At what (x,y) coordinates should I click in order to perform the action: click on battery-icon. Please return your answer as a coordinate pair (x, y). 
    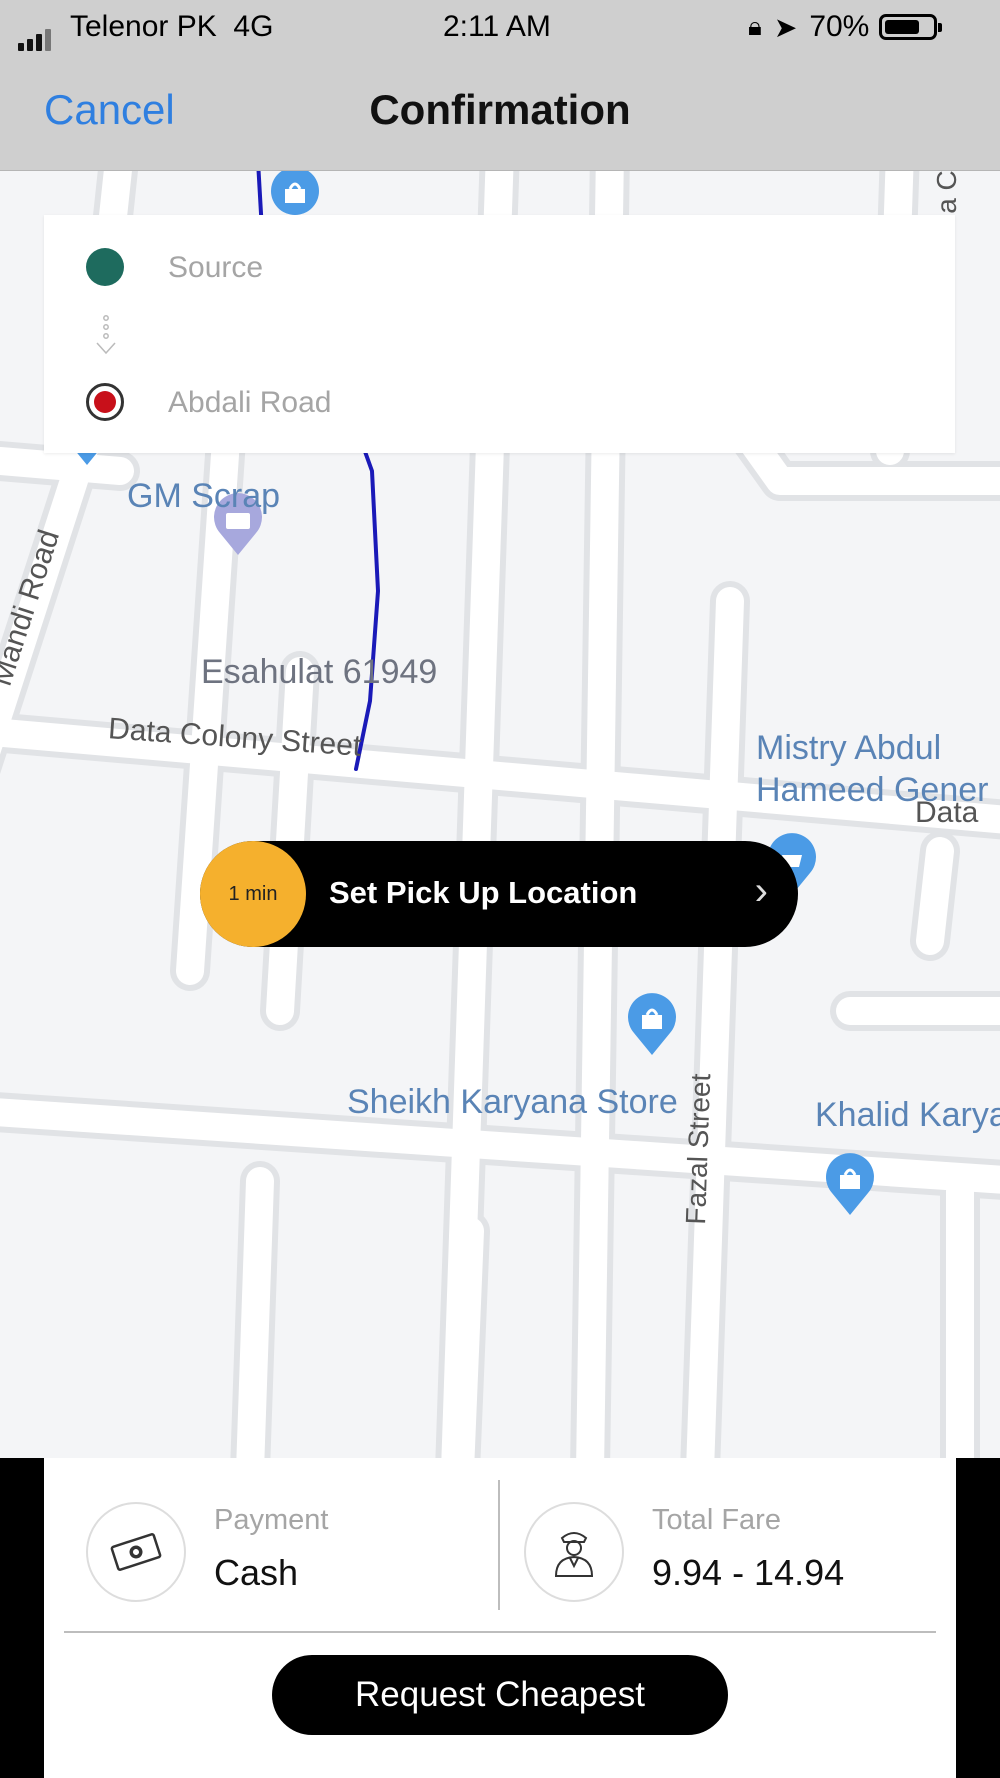
    Looking at the image, I should click on (911, 27).